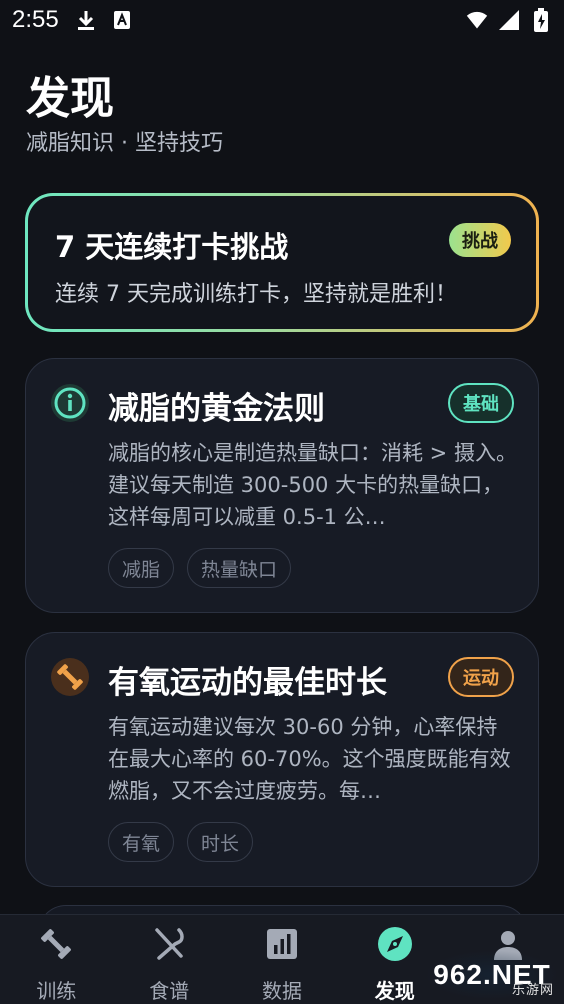  What do you see at coordinates (282, 944) in the screenshot?
I see `bar-chart-icon` at bounding box center [282, 944].